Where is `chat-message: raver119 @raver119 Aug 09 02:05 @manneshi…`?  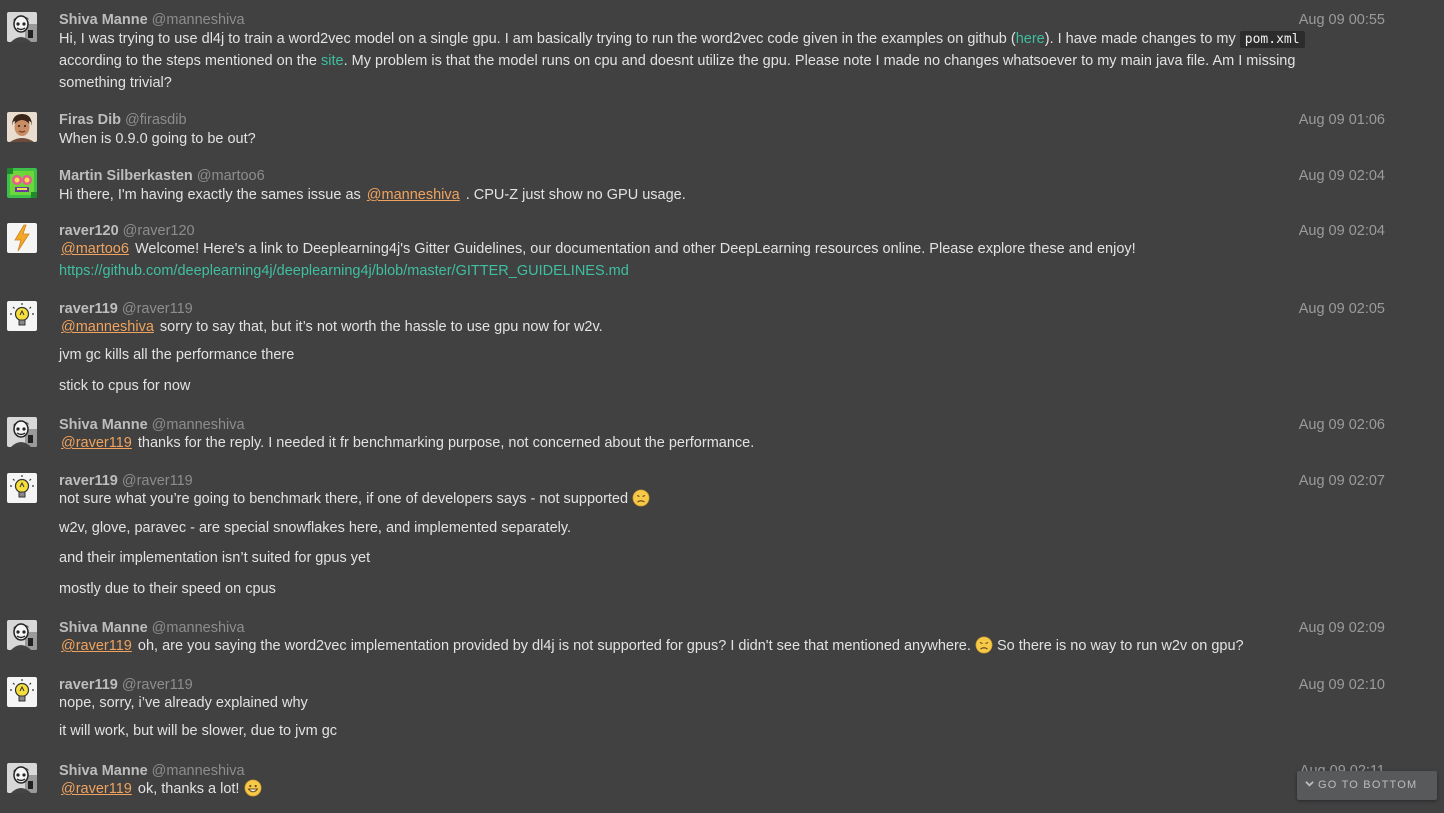 chat-message: raver119 @raver119 Aug 09 02:05 @manneshi… is located at coordinates (700, 348).